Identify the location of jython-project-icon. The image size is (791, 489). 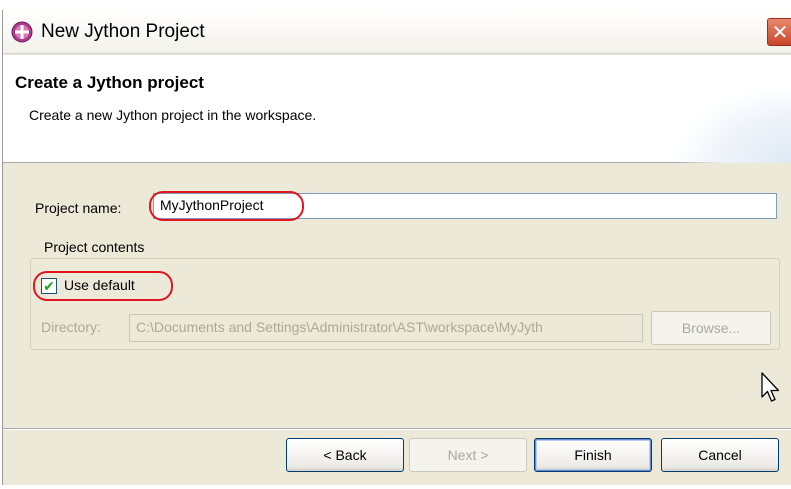
(22, 32).